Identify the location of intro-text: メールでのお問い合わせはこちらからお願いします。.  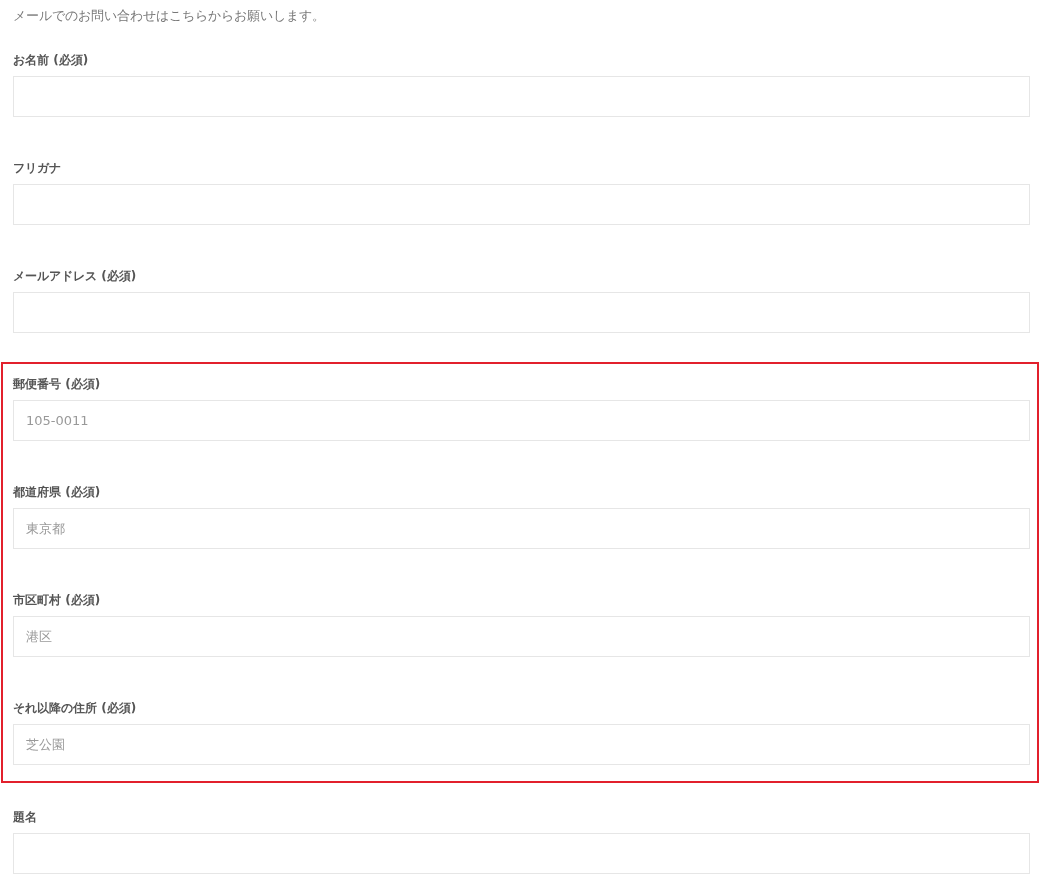
(169, 16).